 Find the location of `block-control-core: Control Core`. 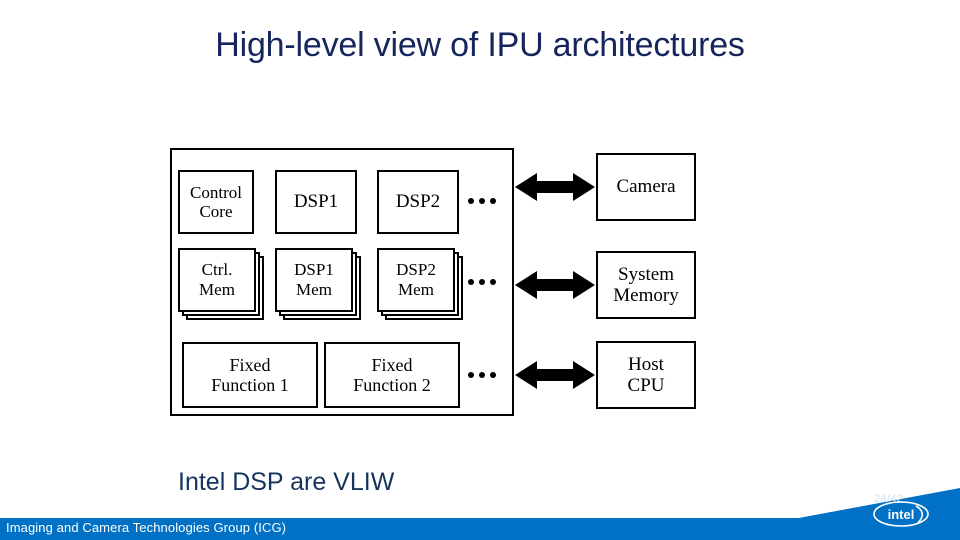

block-control-core: Control Core is located at coordinates (216, 202).